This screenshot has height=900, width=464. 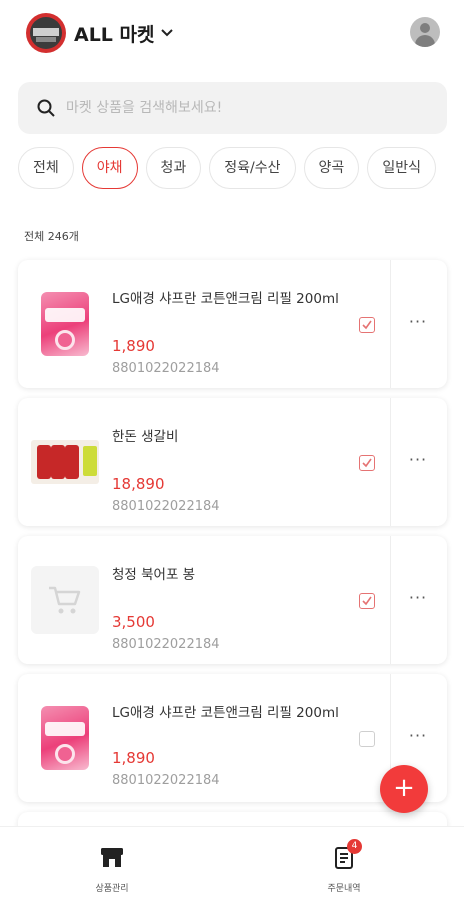 What do you see at coordinates (354, 846) in the screenshot?
I see `order-count-badge: 4` at bounding box center [354, 846].